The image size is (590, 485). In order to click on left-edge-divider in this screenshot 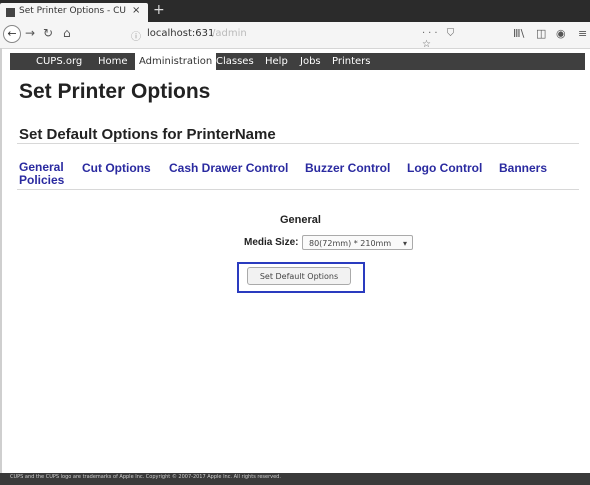, I will do `click(1, 260)`.